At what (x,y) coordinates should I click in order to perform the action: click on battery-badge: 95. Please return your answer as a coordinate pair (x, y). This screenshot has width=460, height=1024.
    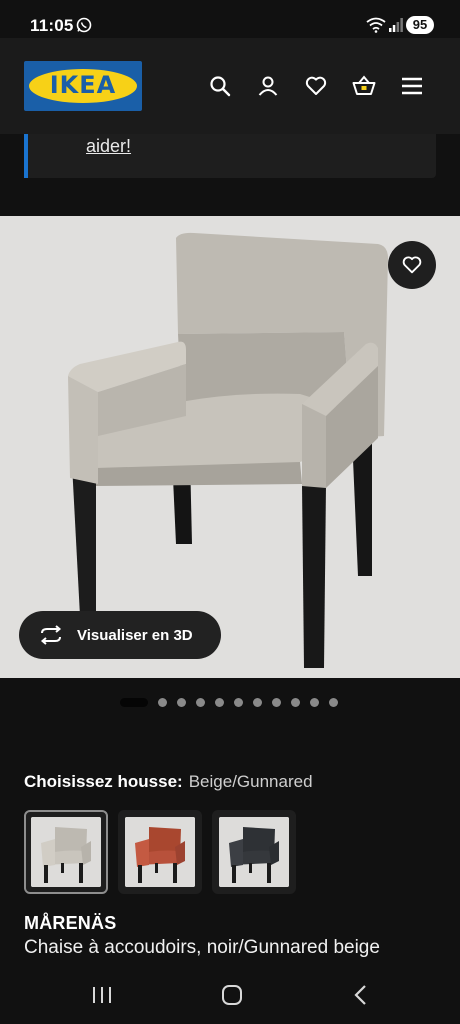
    Looking at the image, I should click on (420, 25).